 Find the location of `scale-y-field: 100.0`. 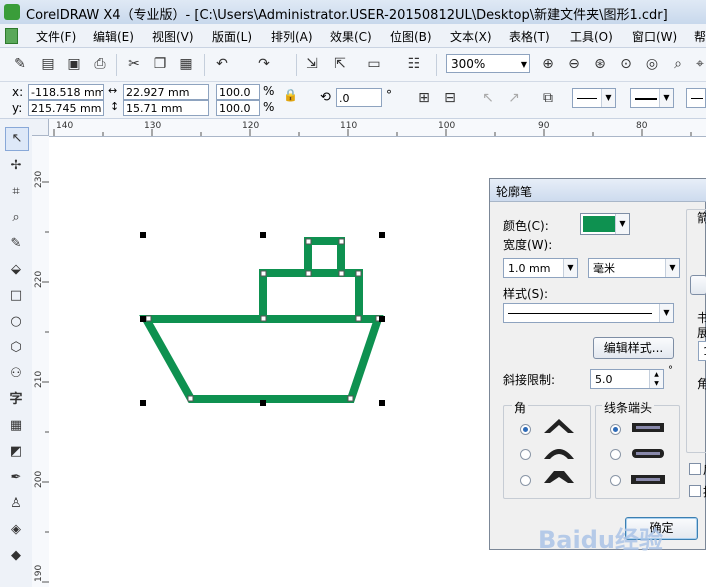

scale-y-field: 100.0 is located at coordinates (238, 108).